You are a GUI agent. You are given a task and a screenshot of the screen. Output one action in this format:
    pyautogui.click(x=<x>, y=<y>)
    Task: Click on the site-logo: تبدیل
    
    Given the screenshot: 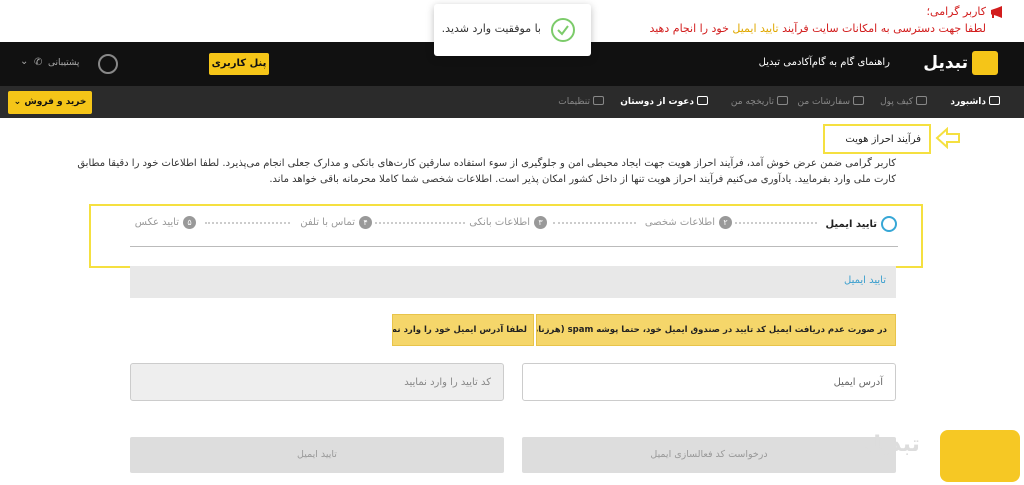 What is the action you would take?
    pyautogui.click(x=960, y=63)
    